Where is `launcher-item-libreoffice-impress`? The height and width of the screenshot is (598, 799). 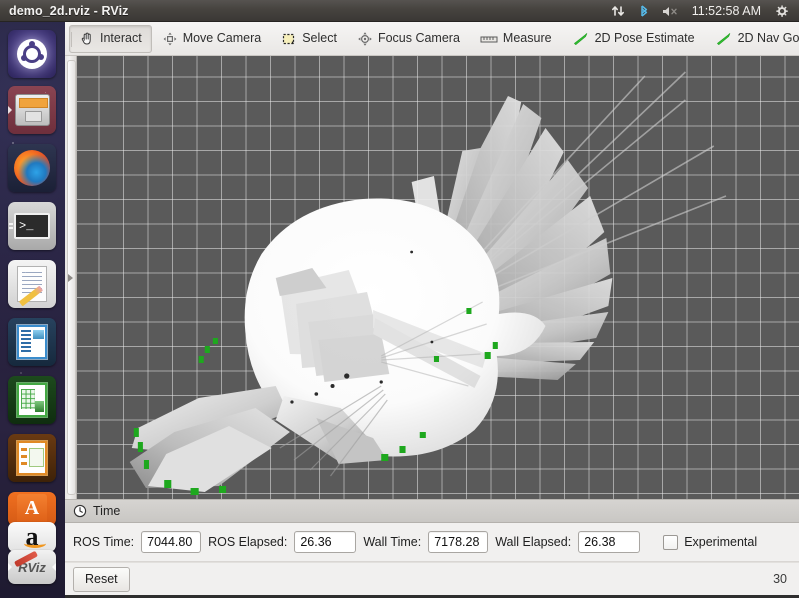
launcher-item-libreoffice-impress is located at coordinates (32, 458).